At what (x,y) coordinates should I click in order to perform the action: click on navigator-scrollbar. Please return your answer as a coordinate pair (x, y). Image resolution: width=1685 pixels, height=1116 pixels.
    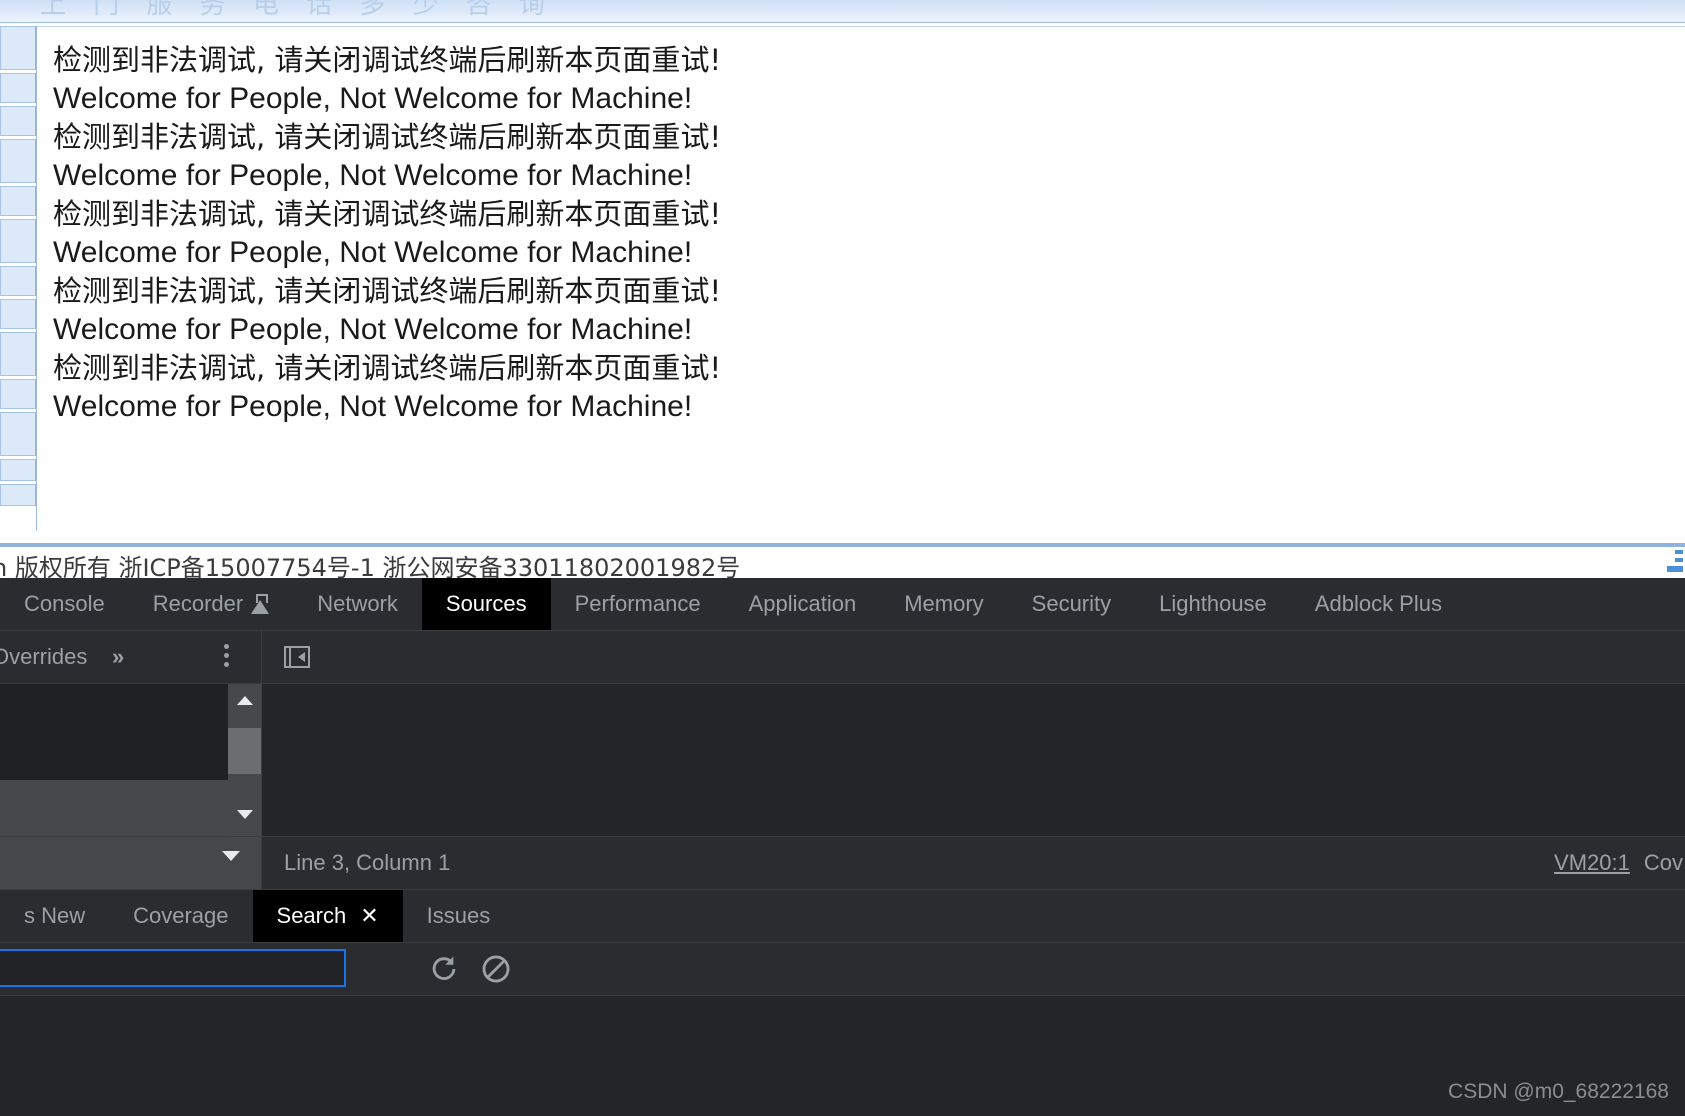
    Looking at the image, I should click on (244, 760).